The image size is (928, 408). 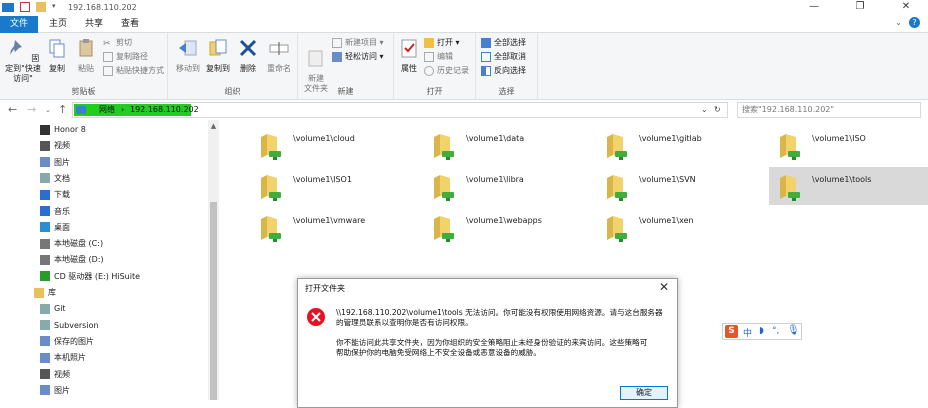 I want to click on select-all-button: 全部选择, so click(x=503, y=43).